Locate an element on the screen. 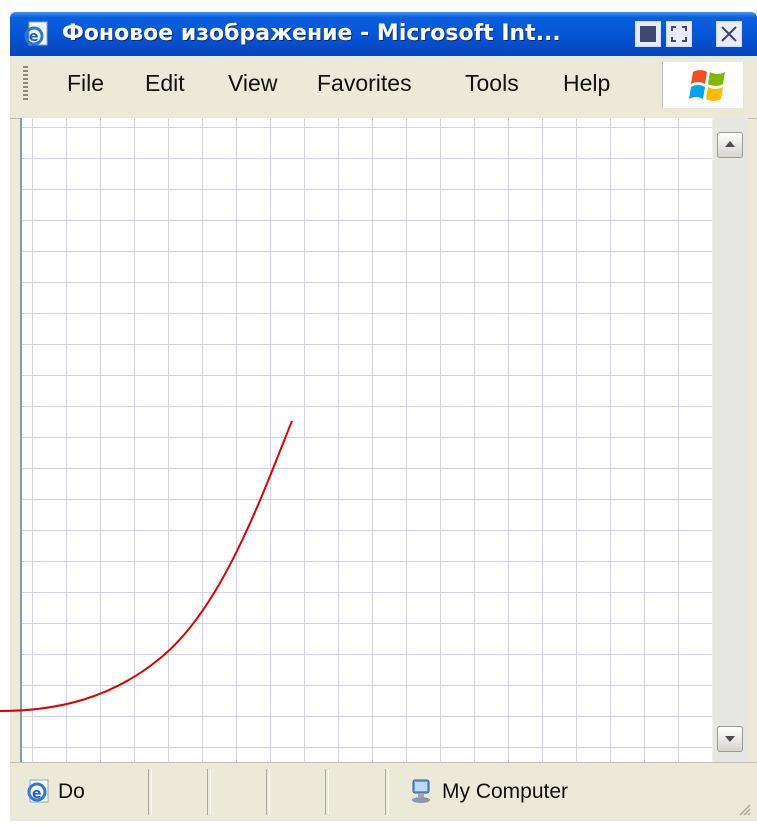  scroll-up-button is located at coordinates (730, 145).